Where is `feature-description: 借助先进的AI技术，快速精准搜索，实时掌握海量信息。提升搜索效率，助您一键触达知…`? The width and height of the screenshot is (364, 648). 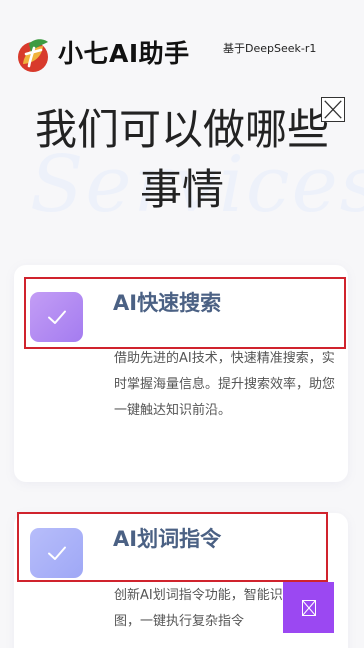 feature-description: 借助先进的AI技术，快速精准搜索，实时掌握海量信息。提升搜索效率，助您一键触达知… is located at coordinates (225, 384).